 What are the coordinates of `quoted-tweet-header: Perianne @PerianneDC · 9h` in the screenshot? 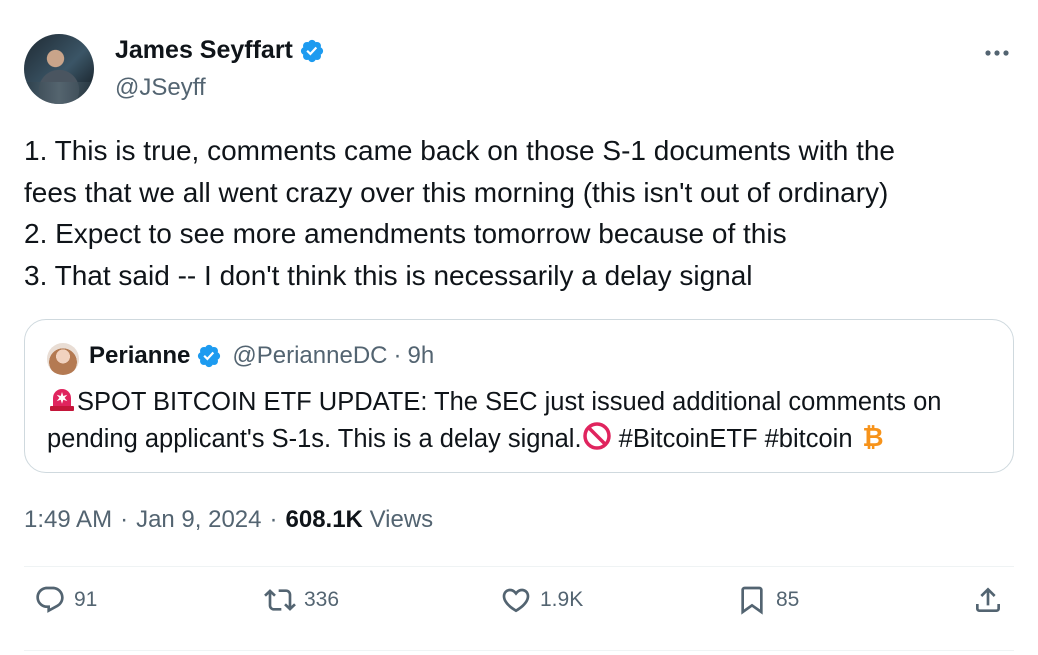 It's located at (261, 356).